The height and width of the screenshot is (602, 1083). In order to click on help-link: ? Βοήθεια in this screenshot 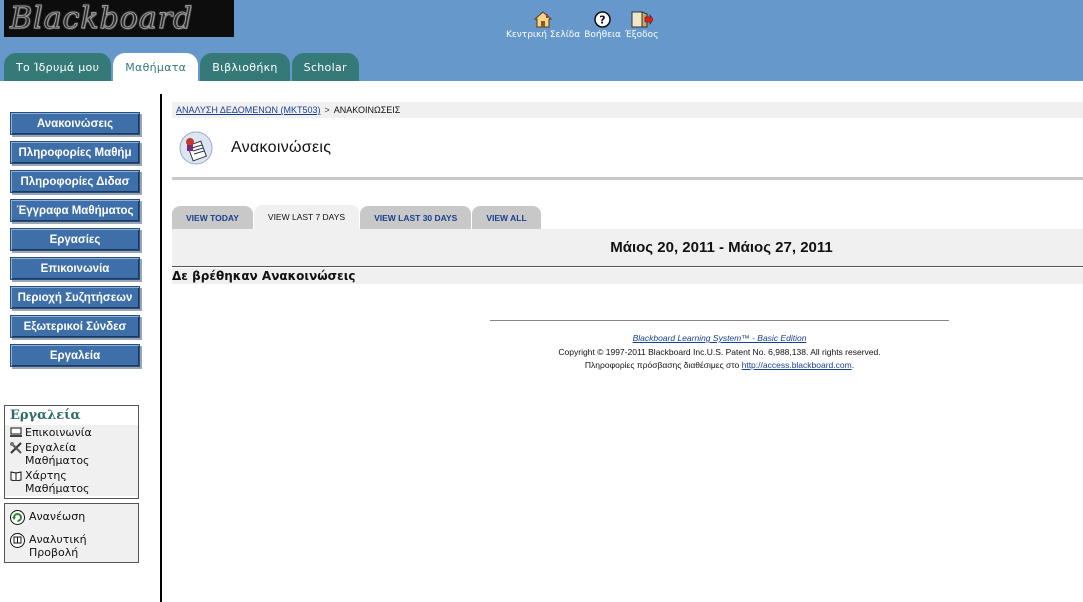, I will do `click(602, 24)`.